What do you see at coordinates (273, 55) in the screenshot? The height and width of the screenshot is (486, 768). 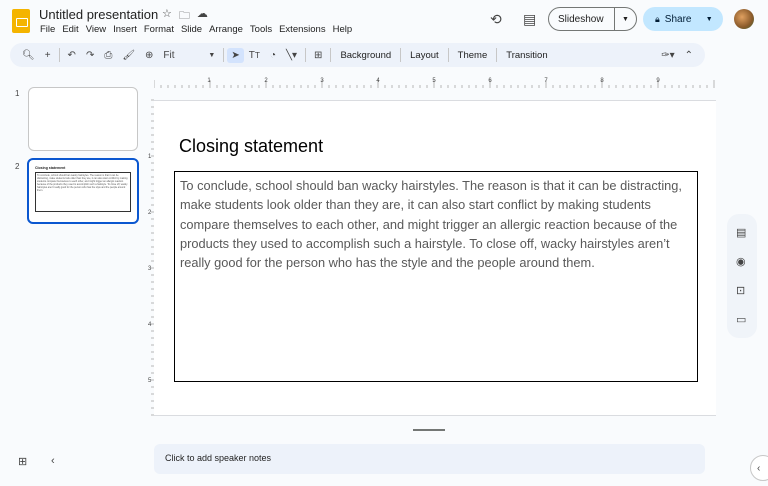 I see `shape-icon: ◔` at bounding box center [273, 55].